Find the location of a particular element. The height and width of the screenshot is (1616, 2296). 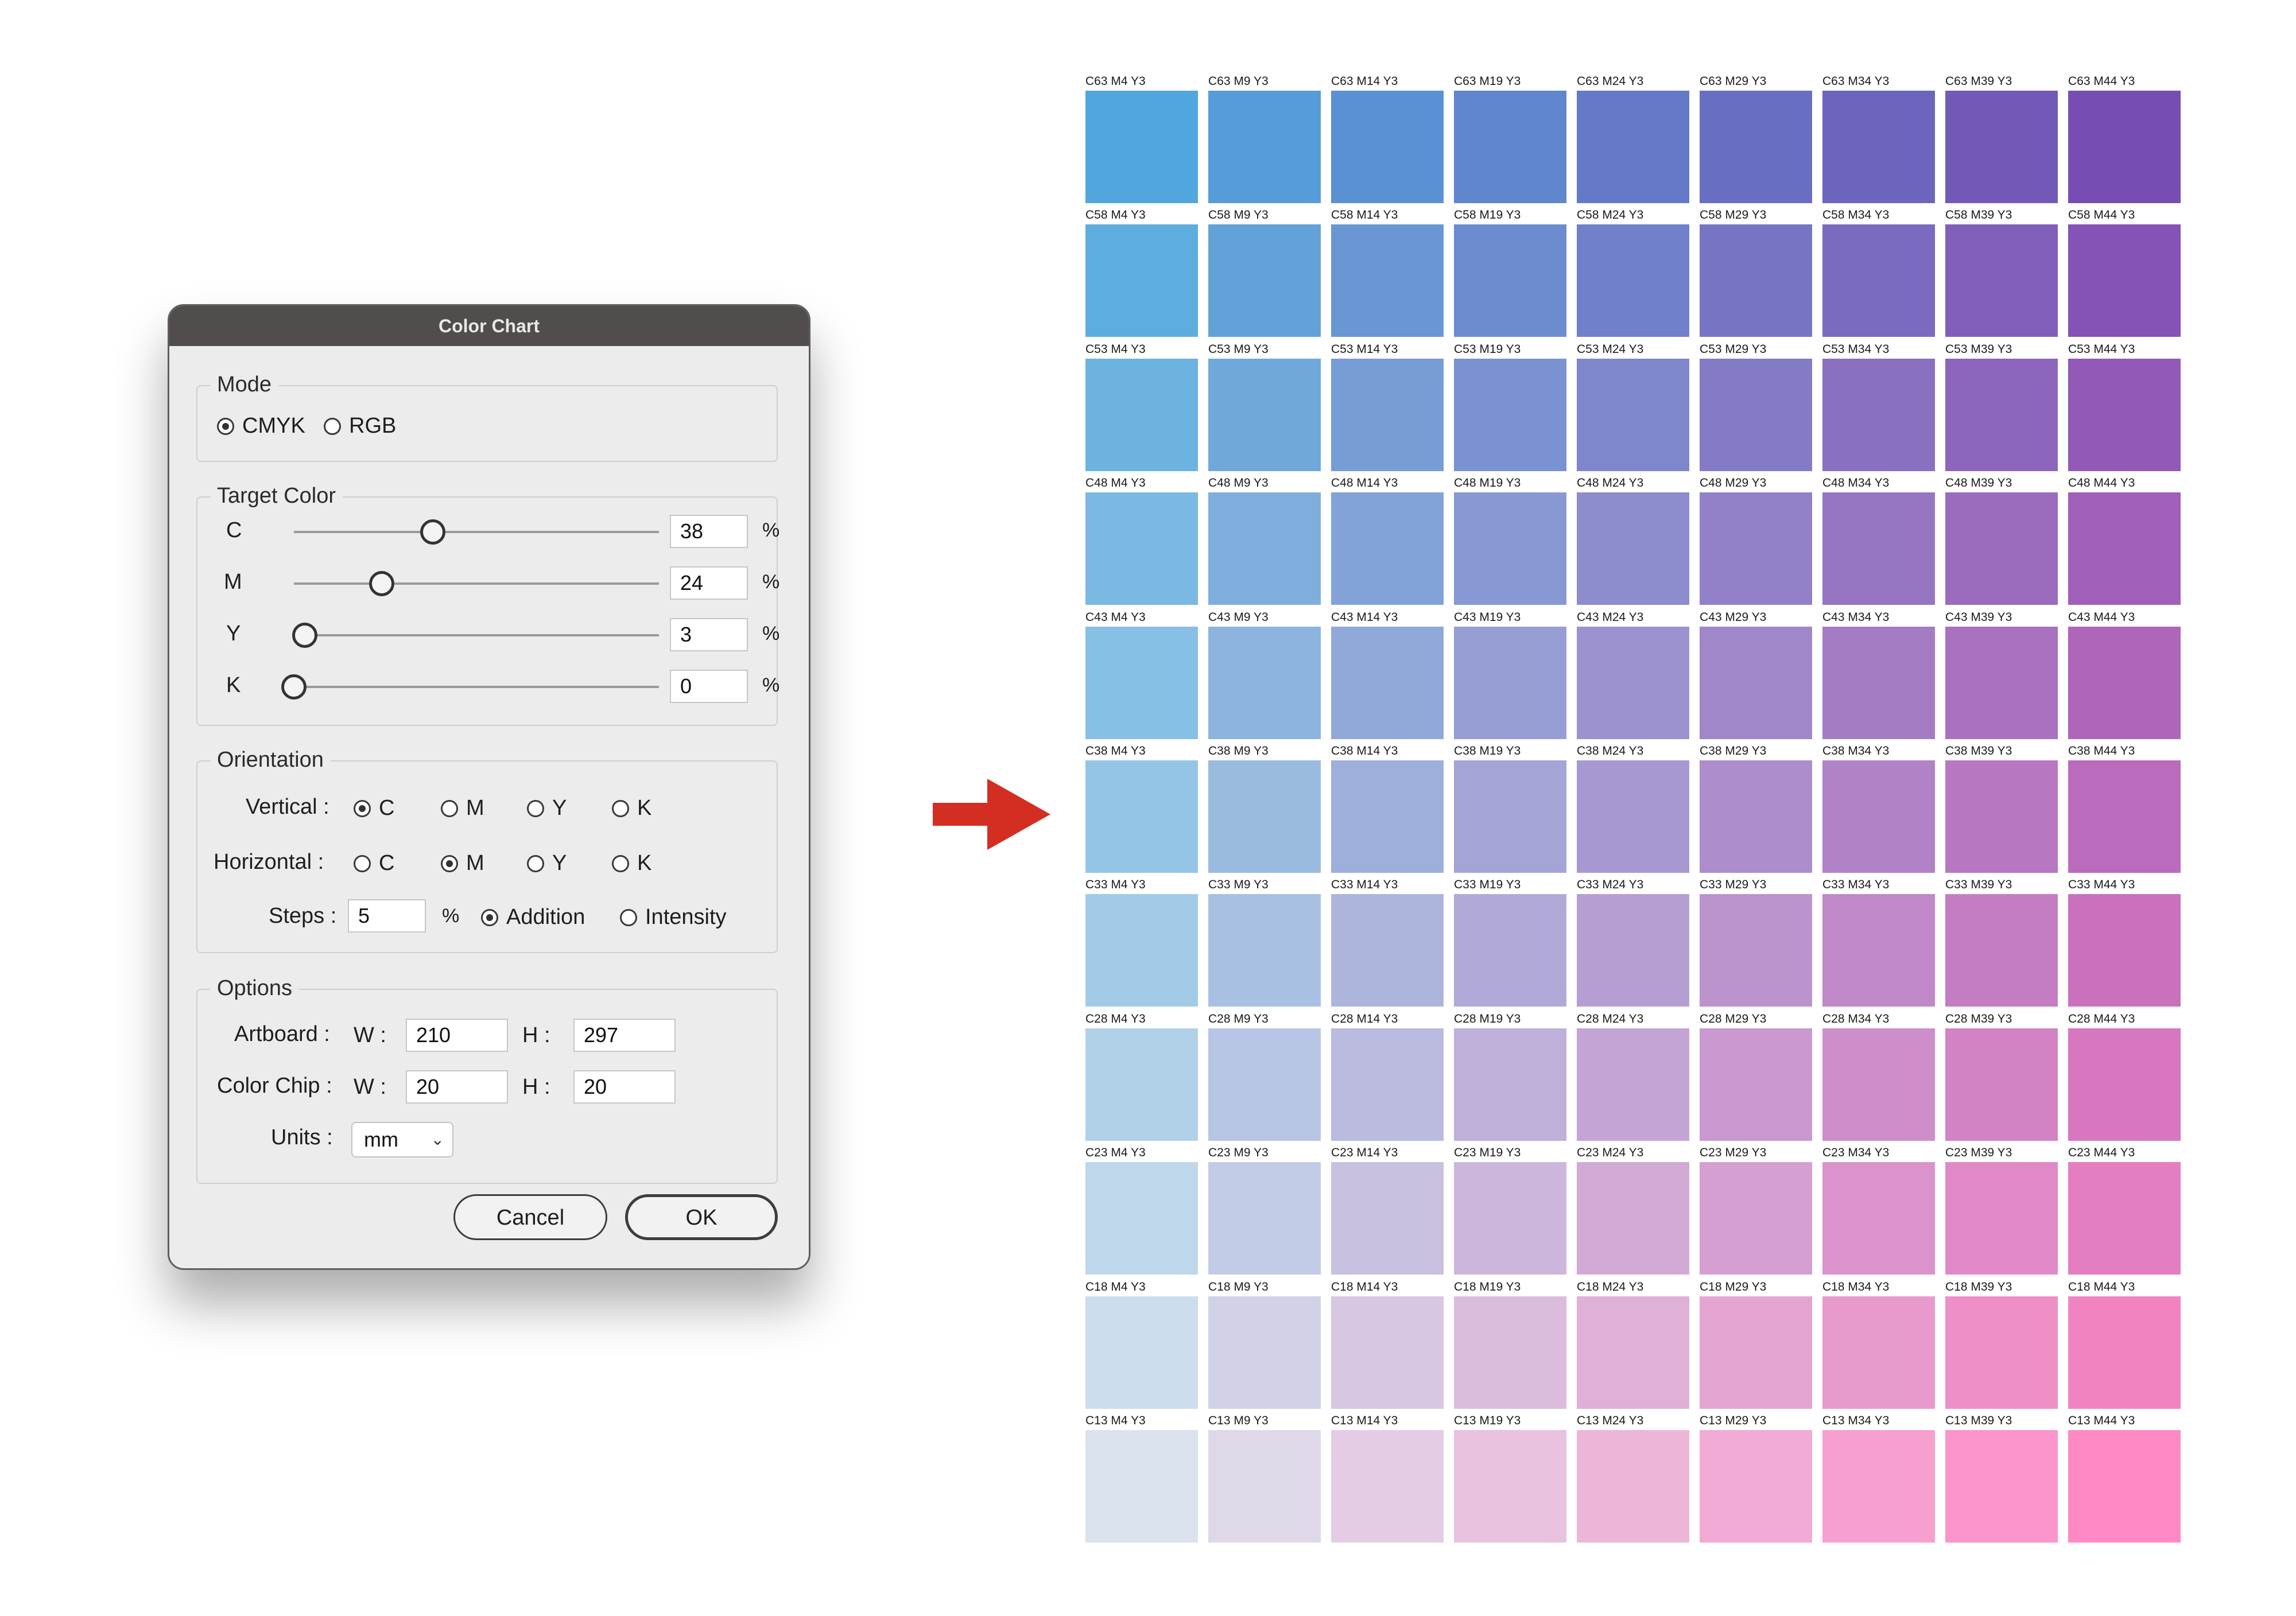

chip-label: C18 M24 Y3 is located at coordinates (1610, 1286).